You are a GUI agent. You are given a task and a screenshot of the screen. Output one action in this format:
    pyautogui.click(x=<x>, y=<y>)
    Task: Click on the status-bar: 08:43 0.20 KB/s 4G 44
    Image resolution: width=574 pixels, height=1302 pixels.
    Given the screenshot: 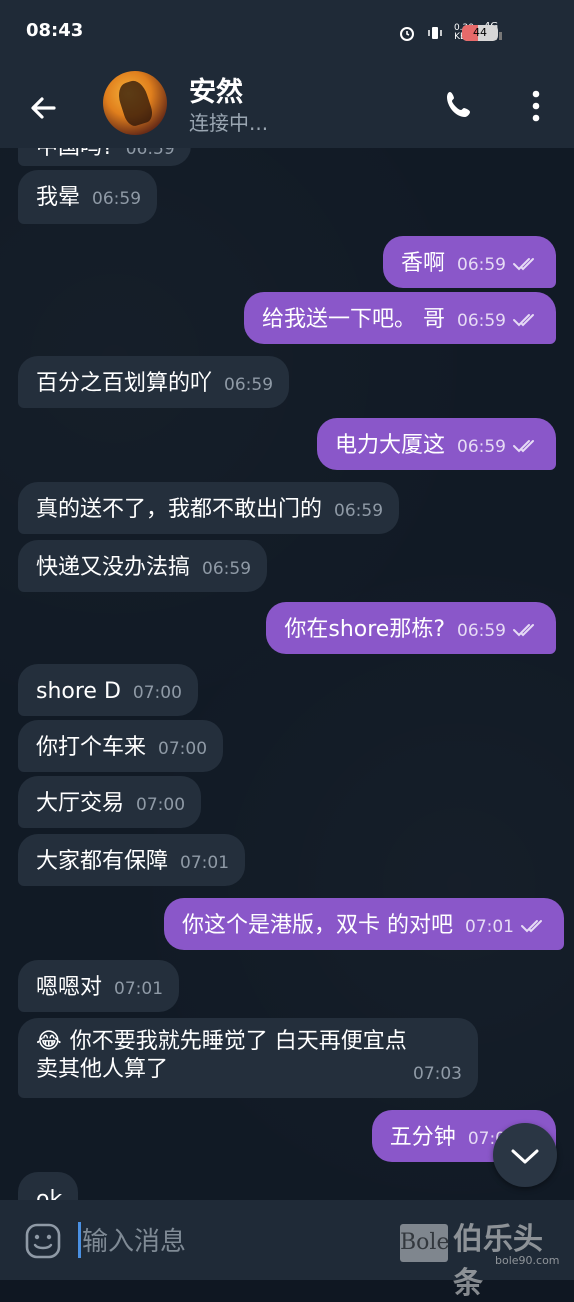 What is the action you would take?
    pyautogui.click(x=287, y=32)
    